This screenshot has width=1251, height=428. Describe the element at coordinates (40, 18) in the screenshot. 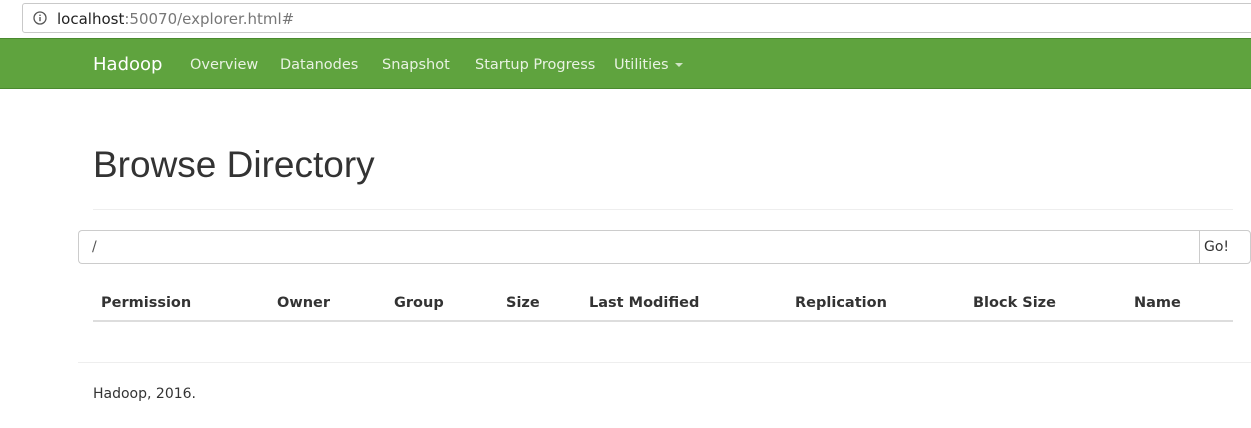

I see `info-icon` at that location.